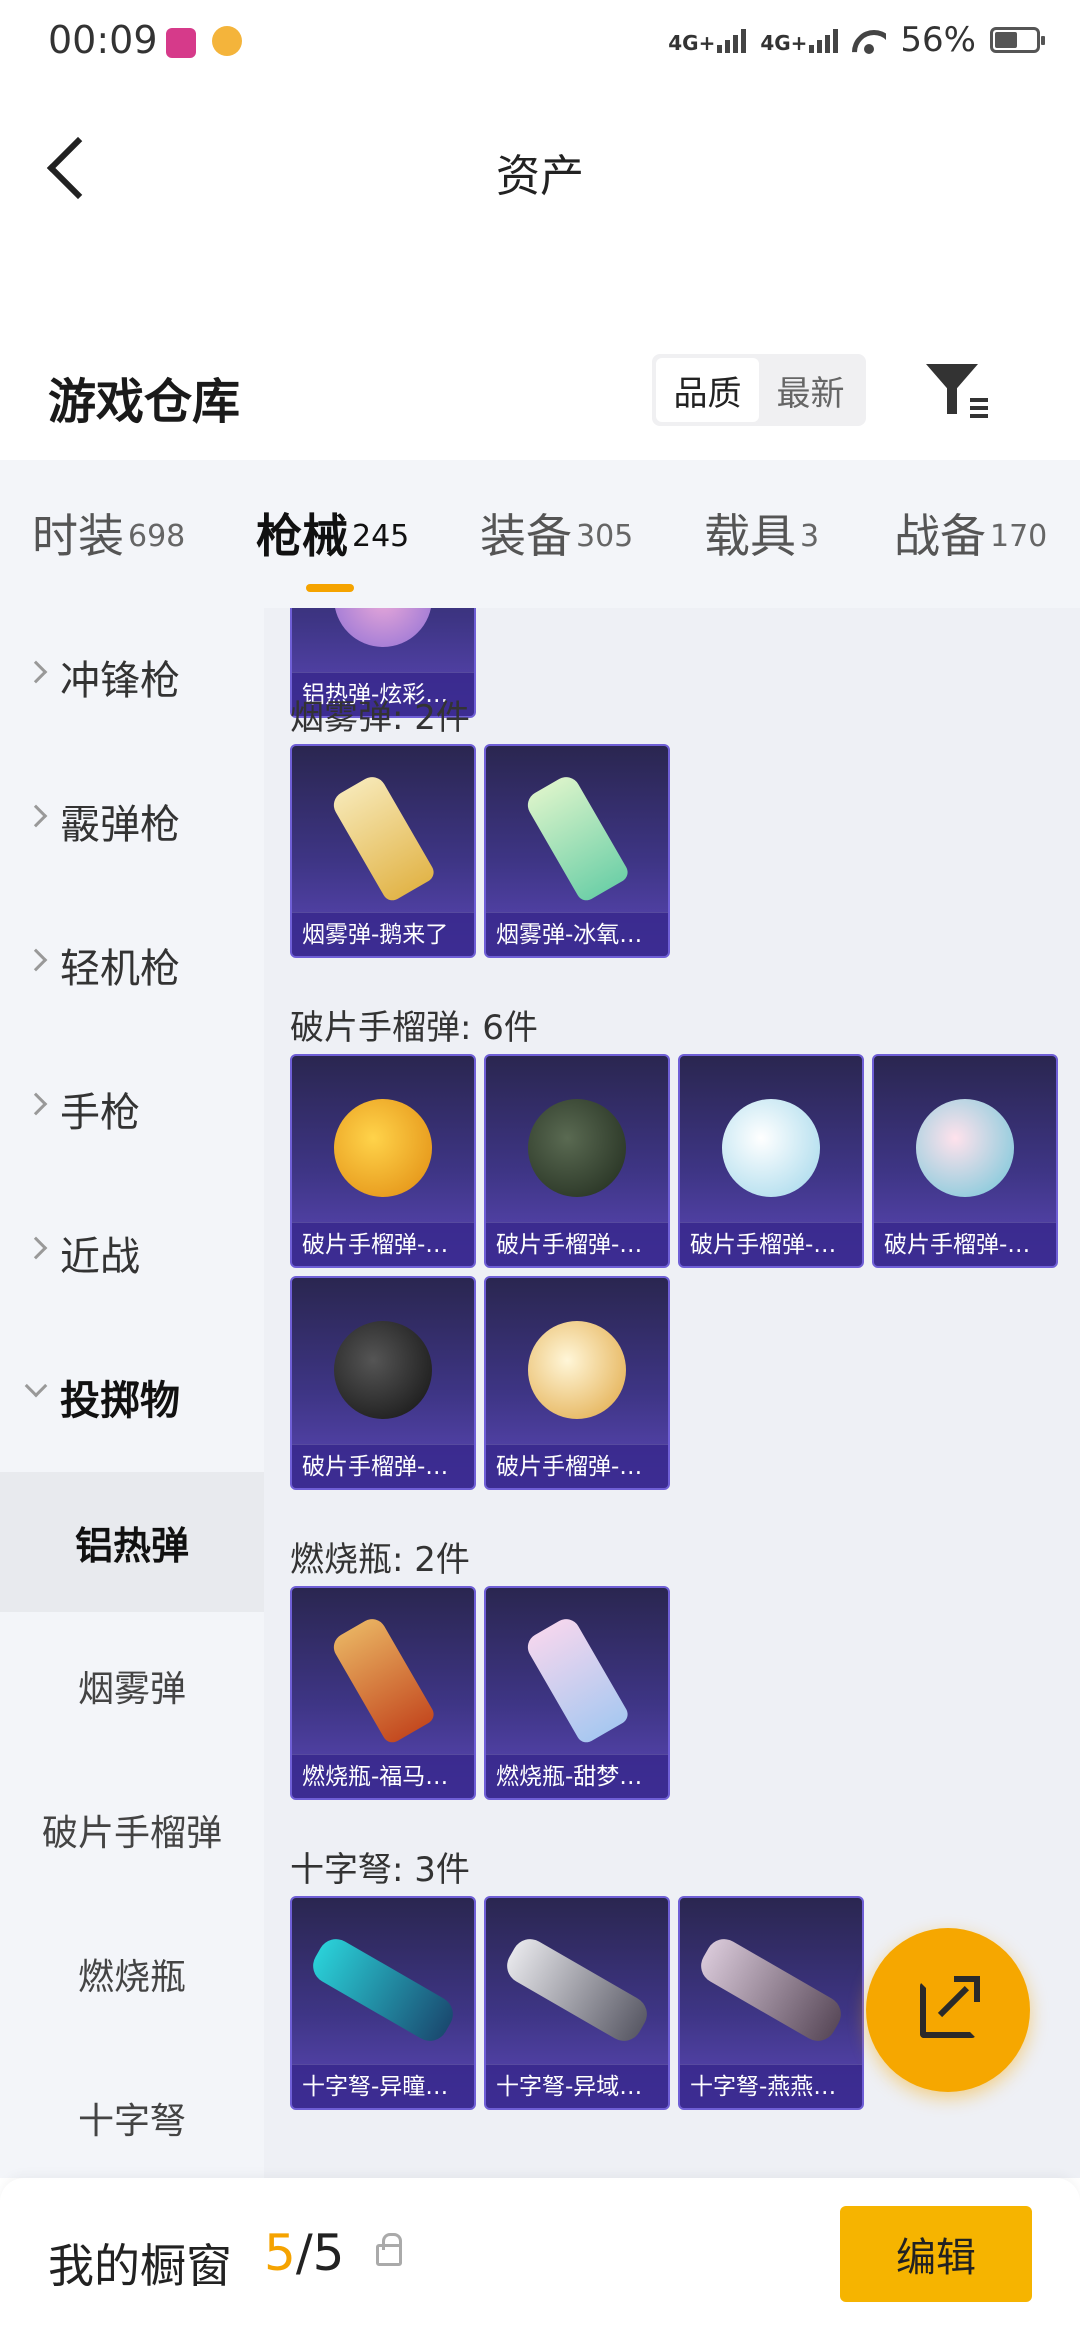 The image size is (1080, 2340). What do you see at coordinates (380, 718) in the screenshot?
I see `section-title: 烟雾弹: 2件` at bounding box center [380, 718].